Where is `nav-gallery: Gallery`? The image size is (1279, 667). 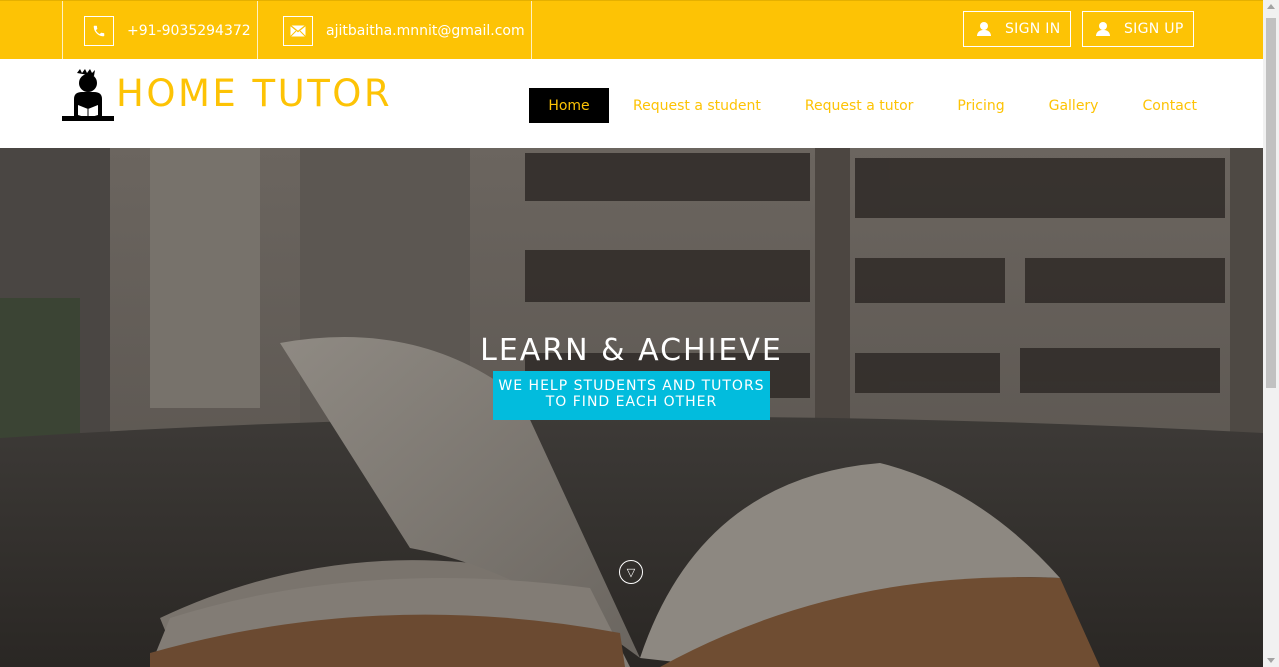
nav-gallery: Gallery is located at coordinates (1074, 105).